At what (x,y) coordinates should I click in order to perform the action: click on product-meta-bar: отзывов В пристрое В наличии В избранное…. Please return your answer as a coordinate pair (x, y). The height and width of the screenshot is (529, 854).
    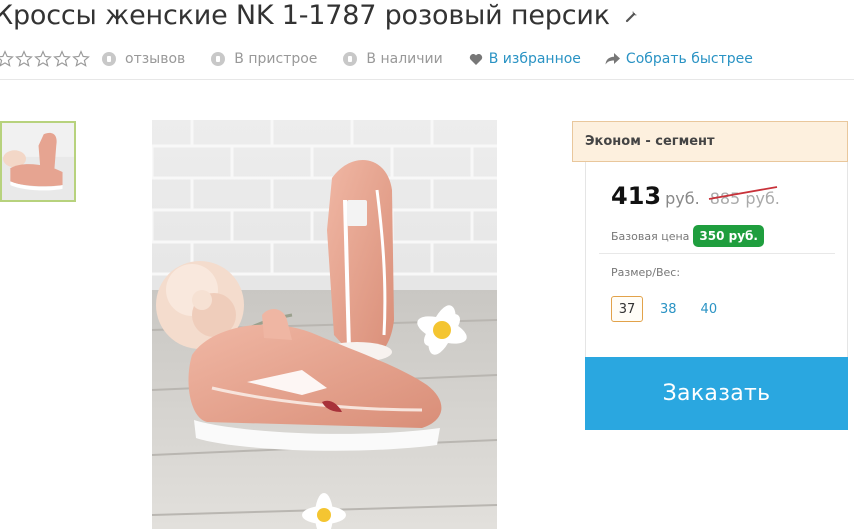
    Looking at the image, I should click on (388, 59).